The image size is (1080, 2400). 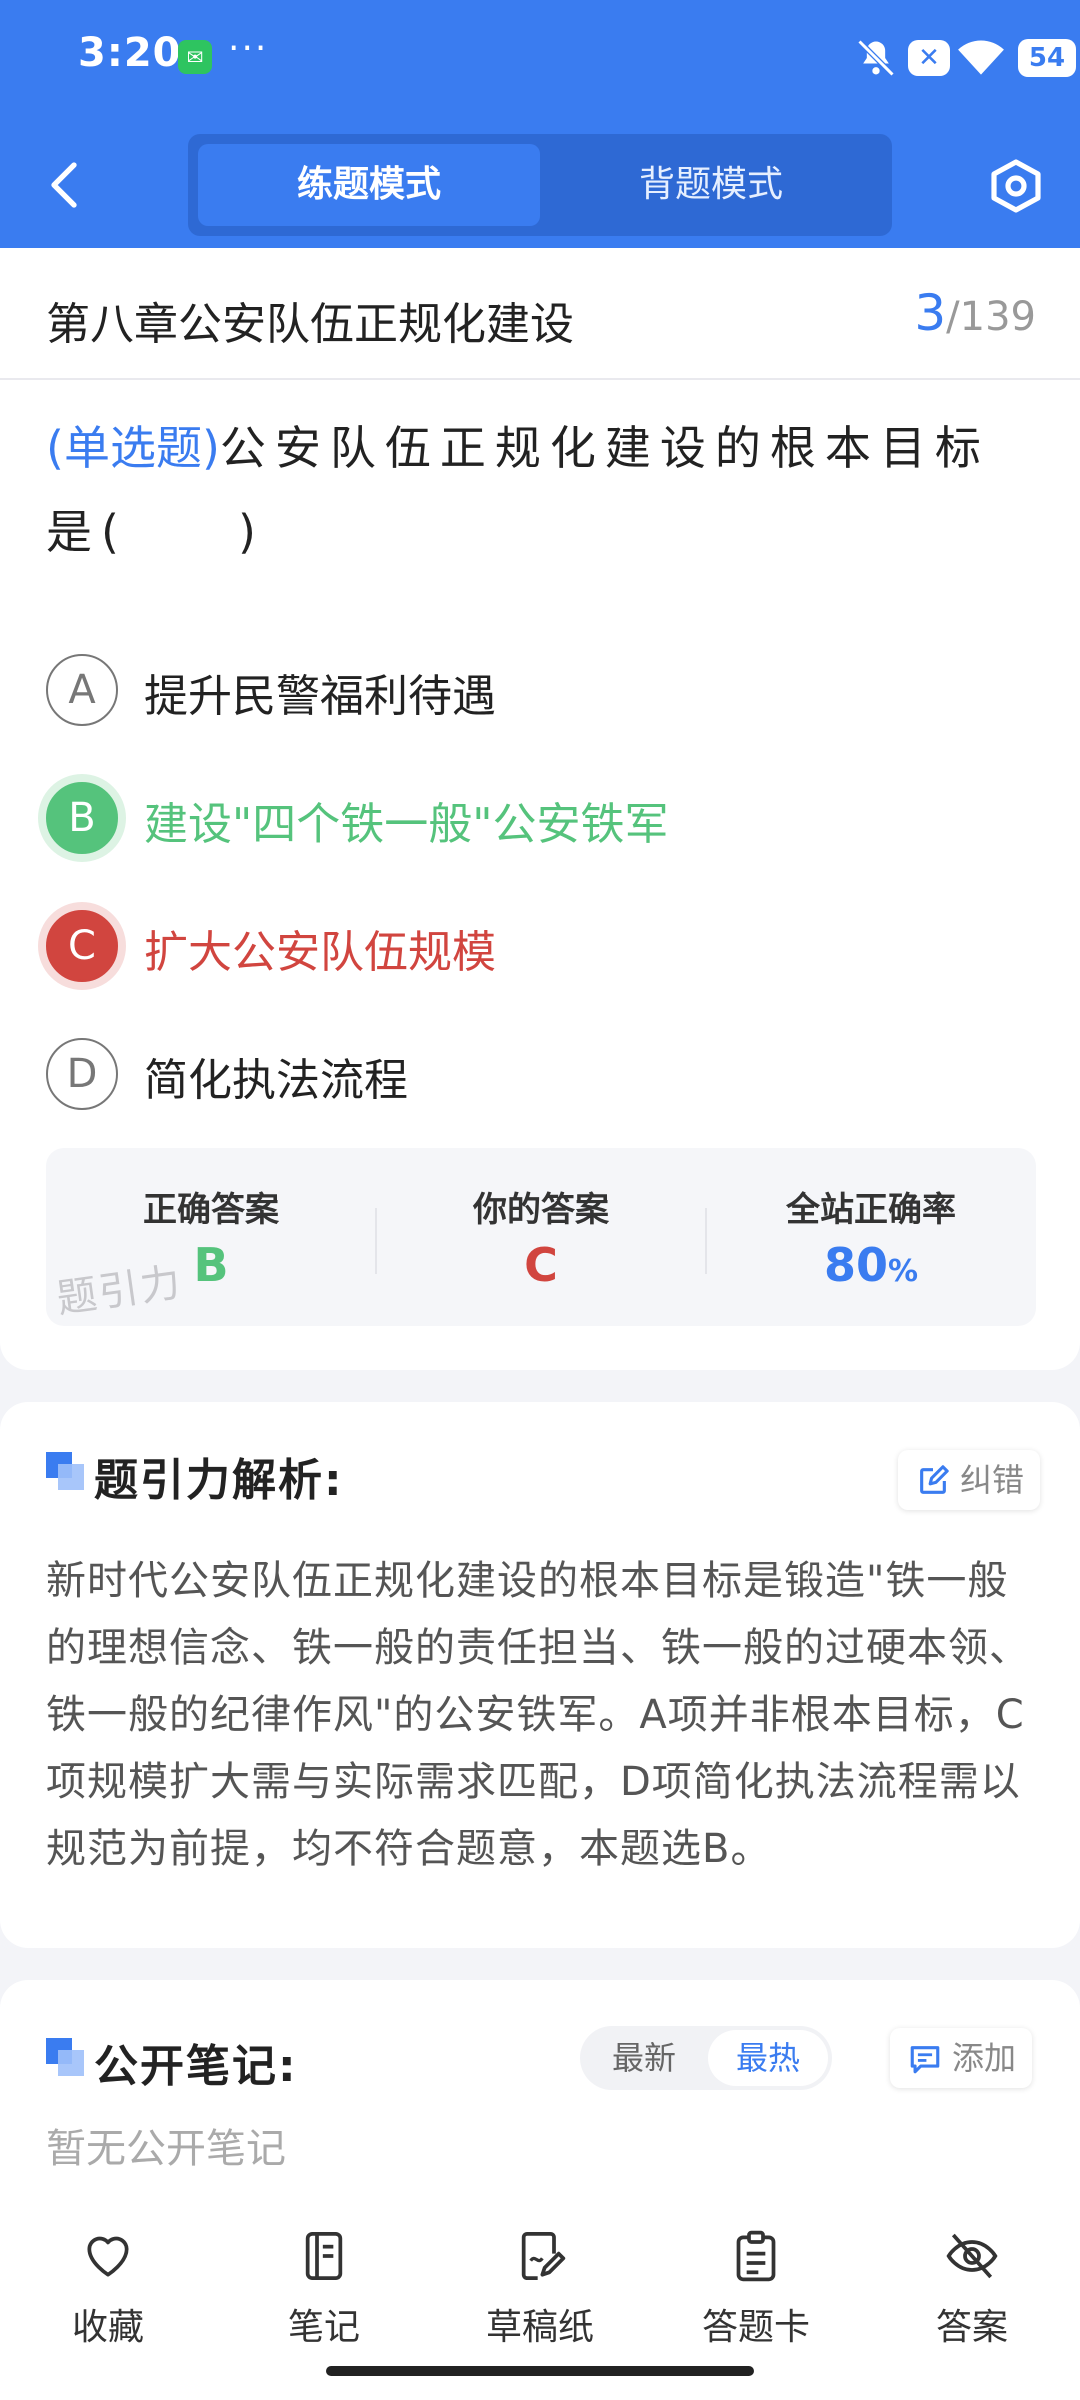 I want to click on tab-favorite: 收藏, so click(x=108, y=2293).